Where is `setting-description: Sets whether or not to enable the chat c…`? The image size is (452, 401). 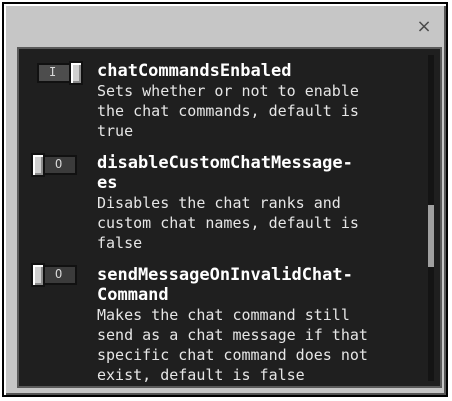 setting-description: Sets whether or not to enable the chat c… is located at coordinates (228, 111).